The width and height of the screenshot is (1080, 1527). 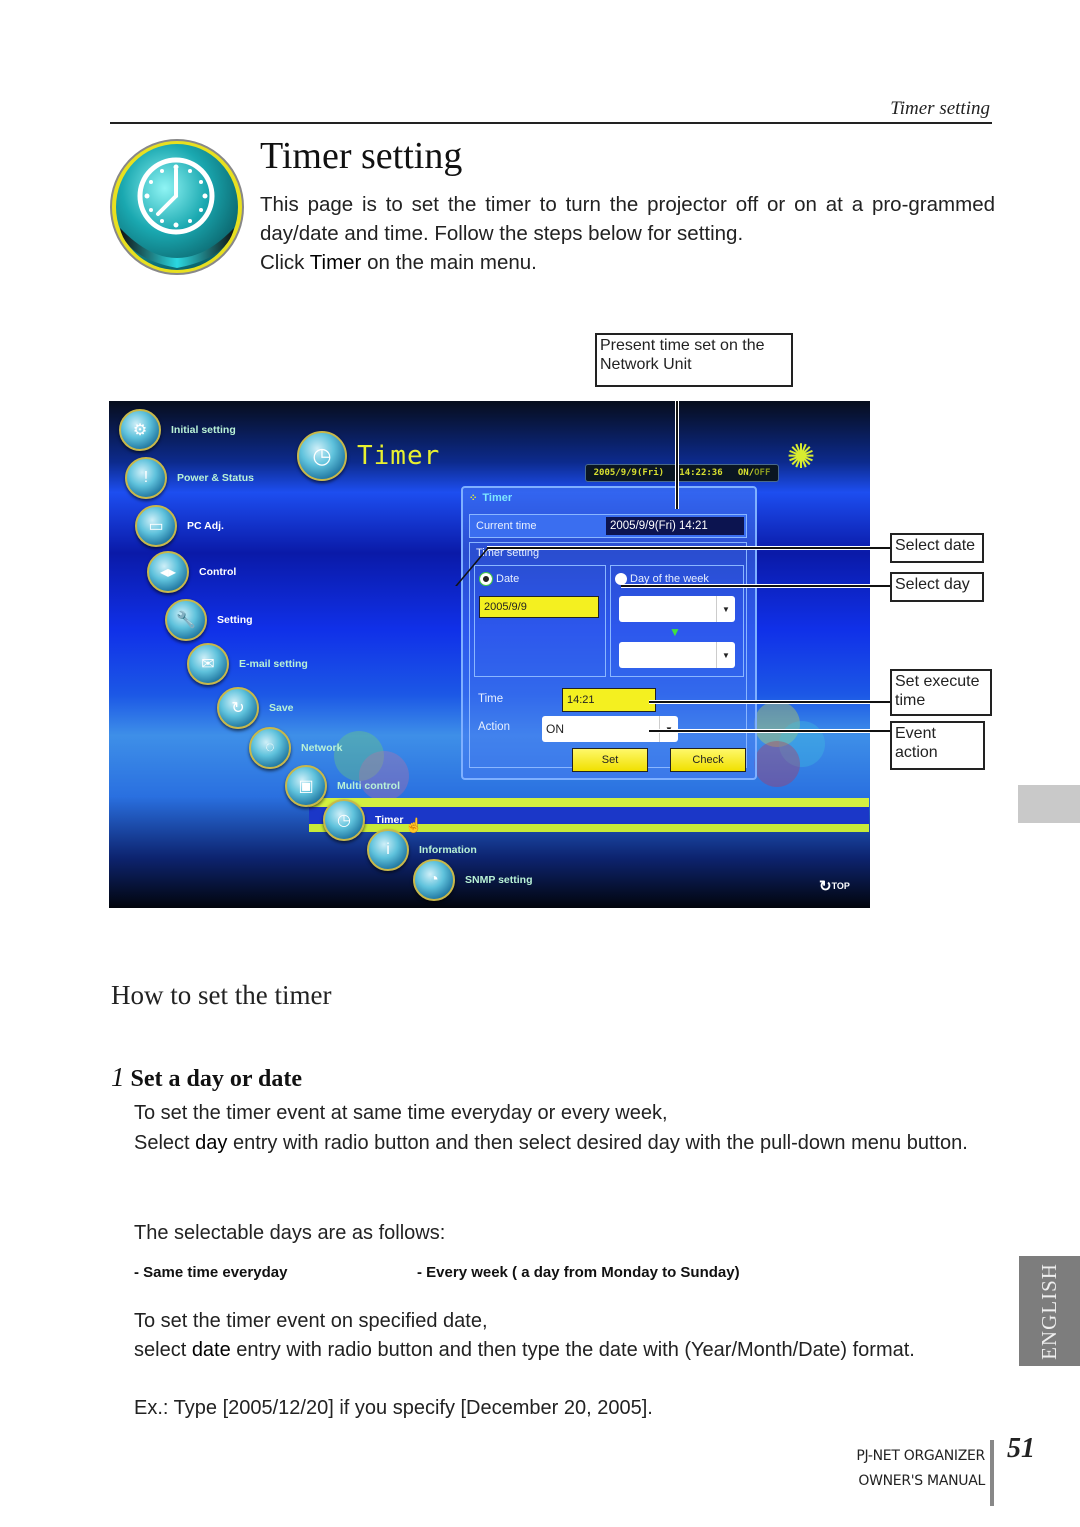 I want to click on lcd-off: OFF, so click(x=762, y=473).